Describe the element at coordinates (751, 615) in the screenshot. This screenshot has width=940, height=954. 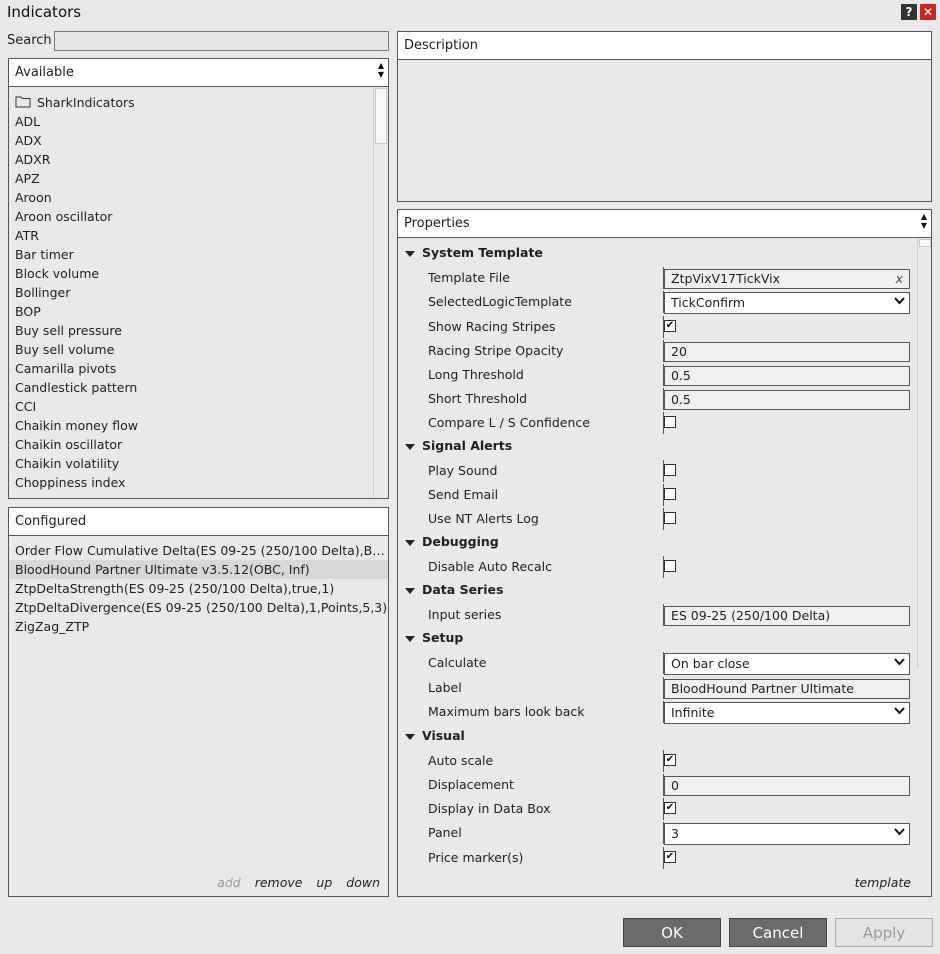
I see `property-text-value: ES 09-25 (250/100 Delta)` at that location.